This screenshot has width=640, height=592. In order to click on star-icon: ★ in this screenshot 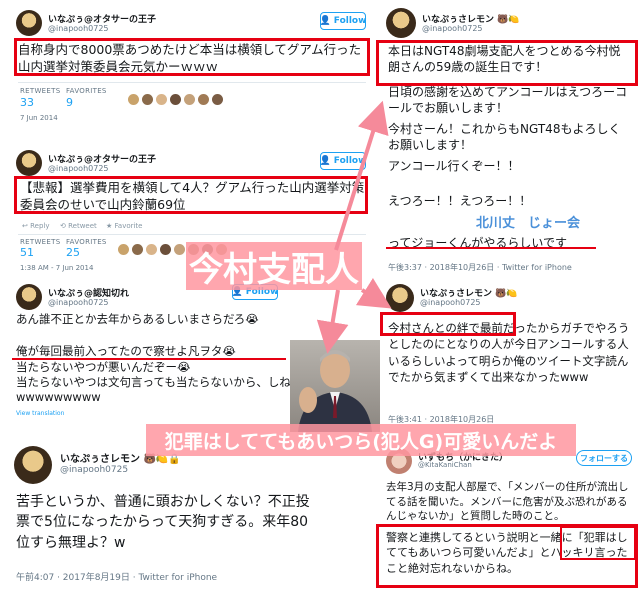, I will do `click(110, 226)`.